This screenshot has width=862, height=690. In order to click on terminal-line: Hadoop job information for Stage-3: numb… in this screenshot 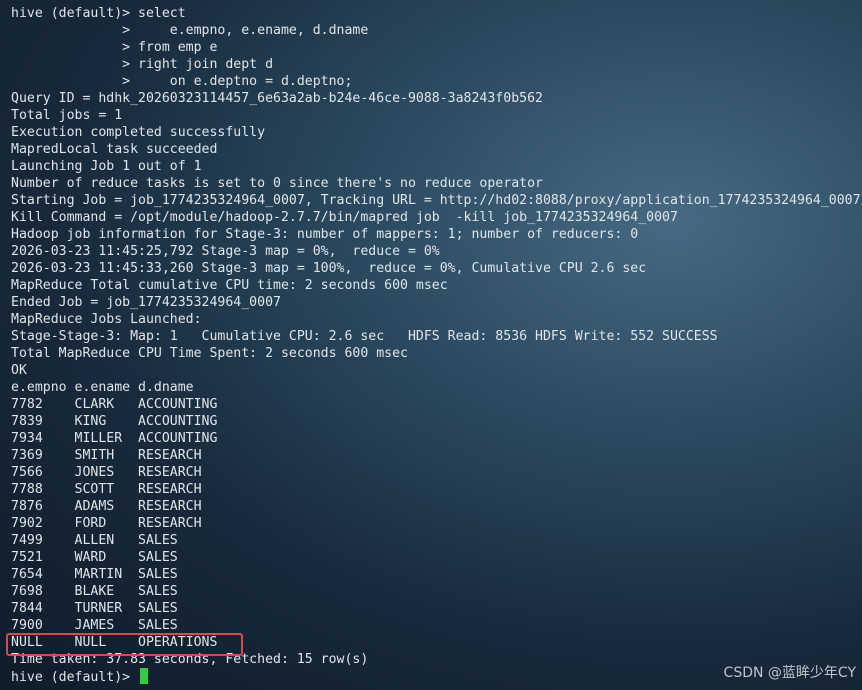, I will do `click(325, 234)`.